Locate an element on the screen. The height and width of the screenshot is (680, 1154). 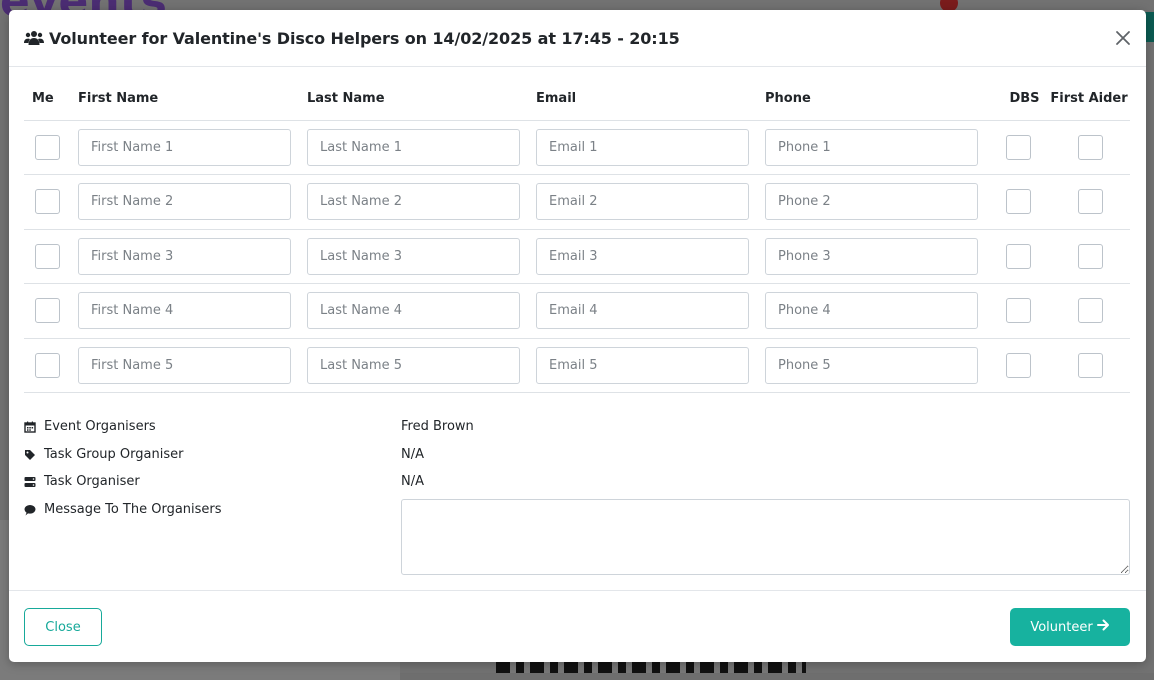
column-header-first-name: First Name is located at coordinates (192, 99).